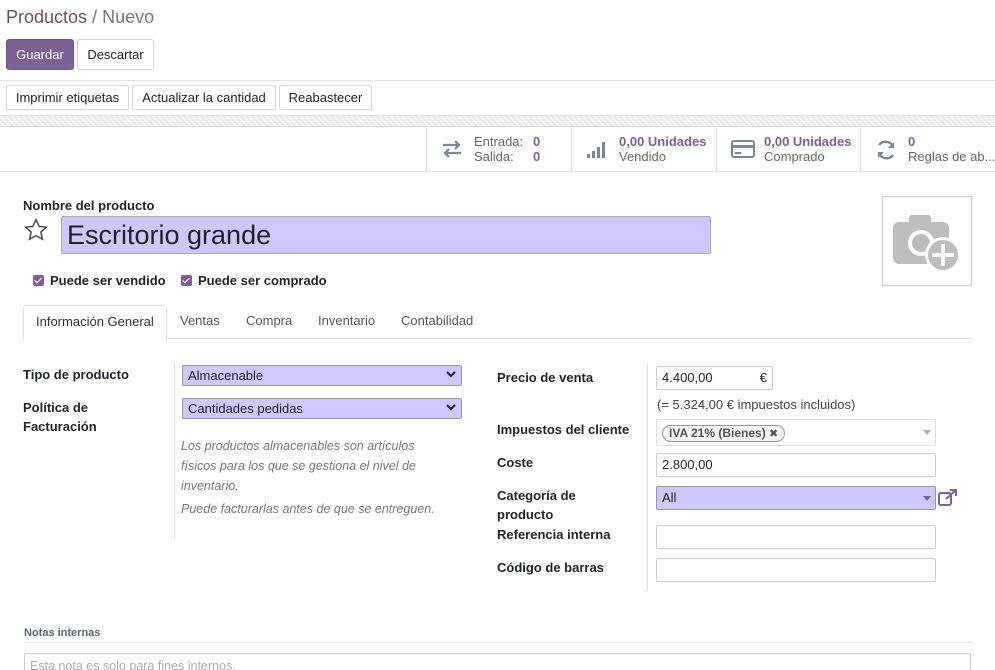 The height and width of the screenshot is (670, 995). Describe the element at coordinates (536, 495) in the screenshot. I see `category-label-1: Categoría de` at that location.